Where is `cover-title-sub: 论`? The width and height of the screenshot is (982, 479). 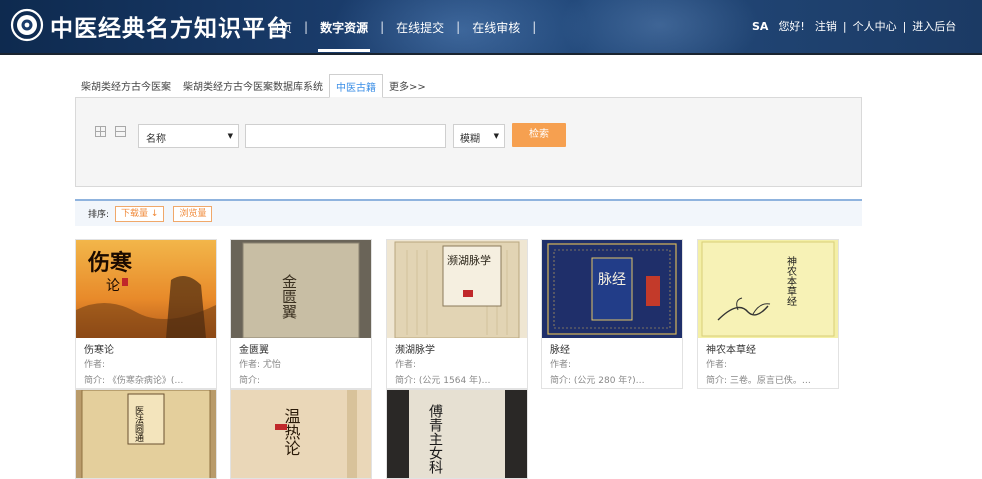
cover-title-sub: 论 is located at coordinates (113, 286).